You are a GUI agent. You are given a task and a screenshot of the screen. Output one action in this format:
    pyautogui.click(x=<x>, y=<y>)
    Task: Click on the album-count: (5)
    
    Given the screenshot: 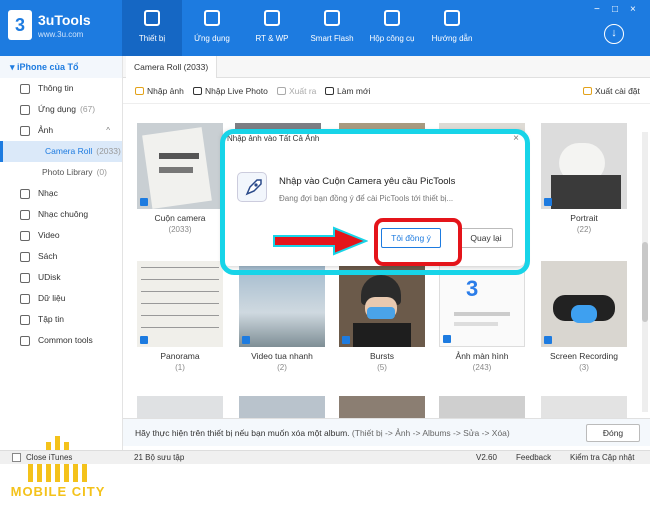 What is the action you would take?
    pyautogui.click(x=382, y=367)
    